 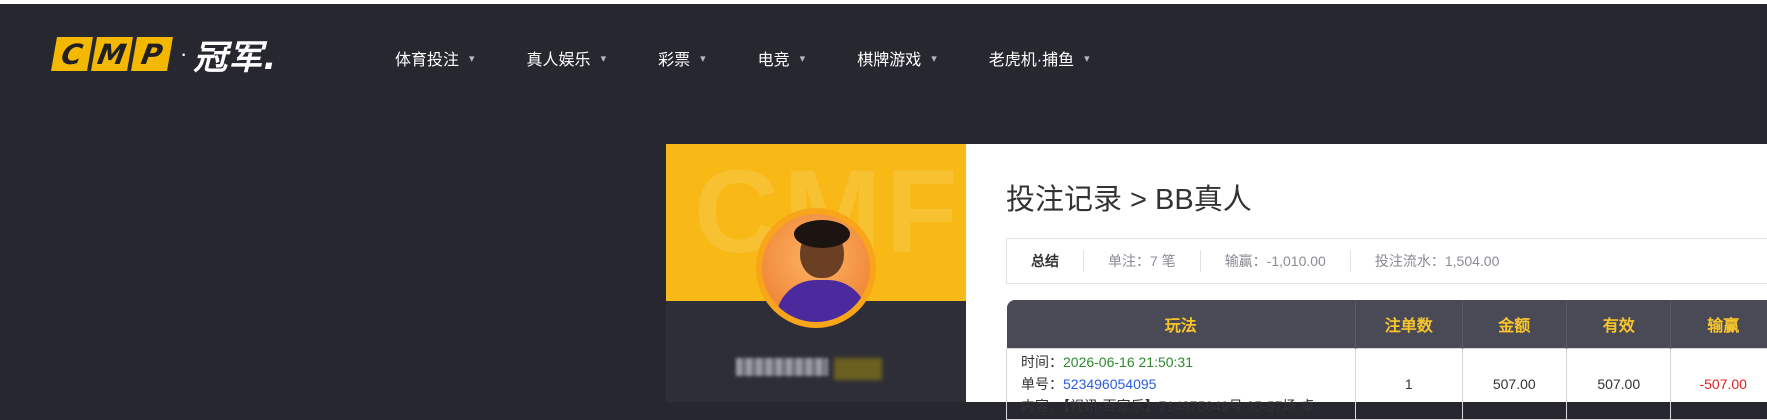 I want to click on nav-item-slots-fishing: 老虎机·捕鱼 ▾, so click(x=1039, y=58).